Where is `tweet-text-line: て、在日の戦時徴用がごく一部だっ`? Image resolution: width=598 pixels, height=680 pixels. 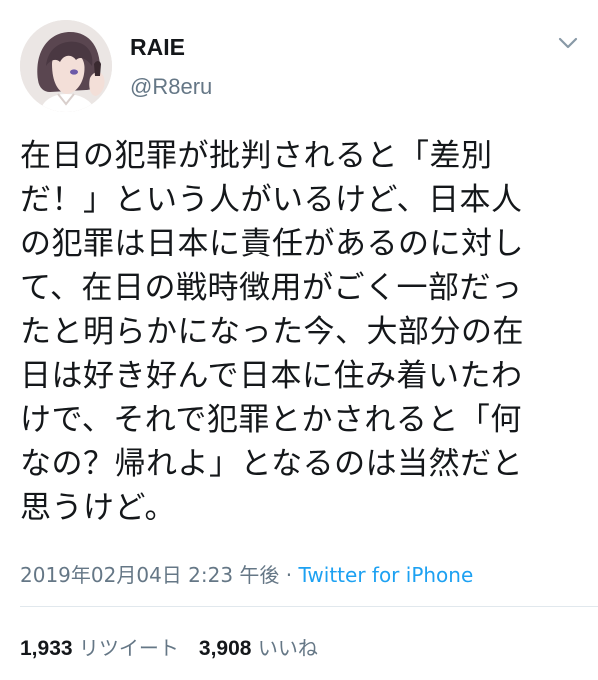 tweet-text-line: て、在日の戦時徴用がごく一部だっ is located at coordinates (271, 288).